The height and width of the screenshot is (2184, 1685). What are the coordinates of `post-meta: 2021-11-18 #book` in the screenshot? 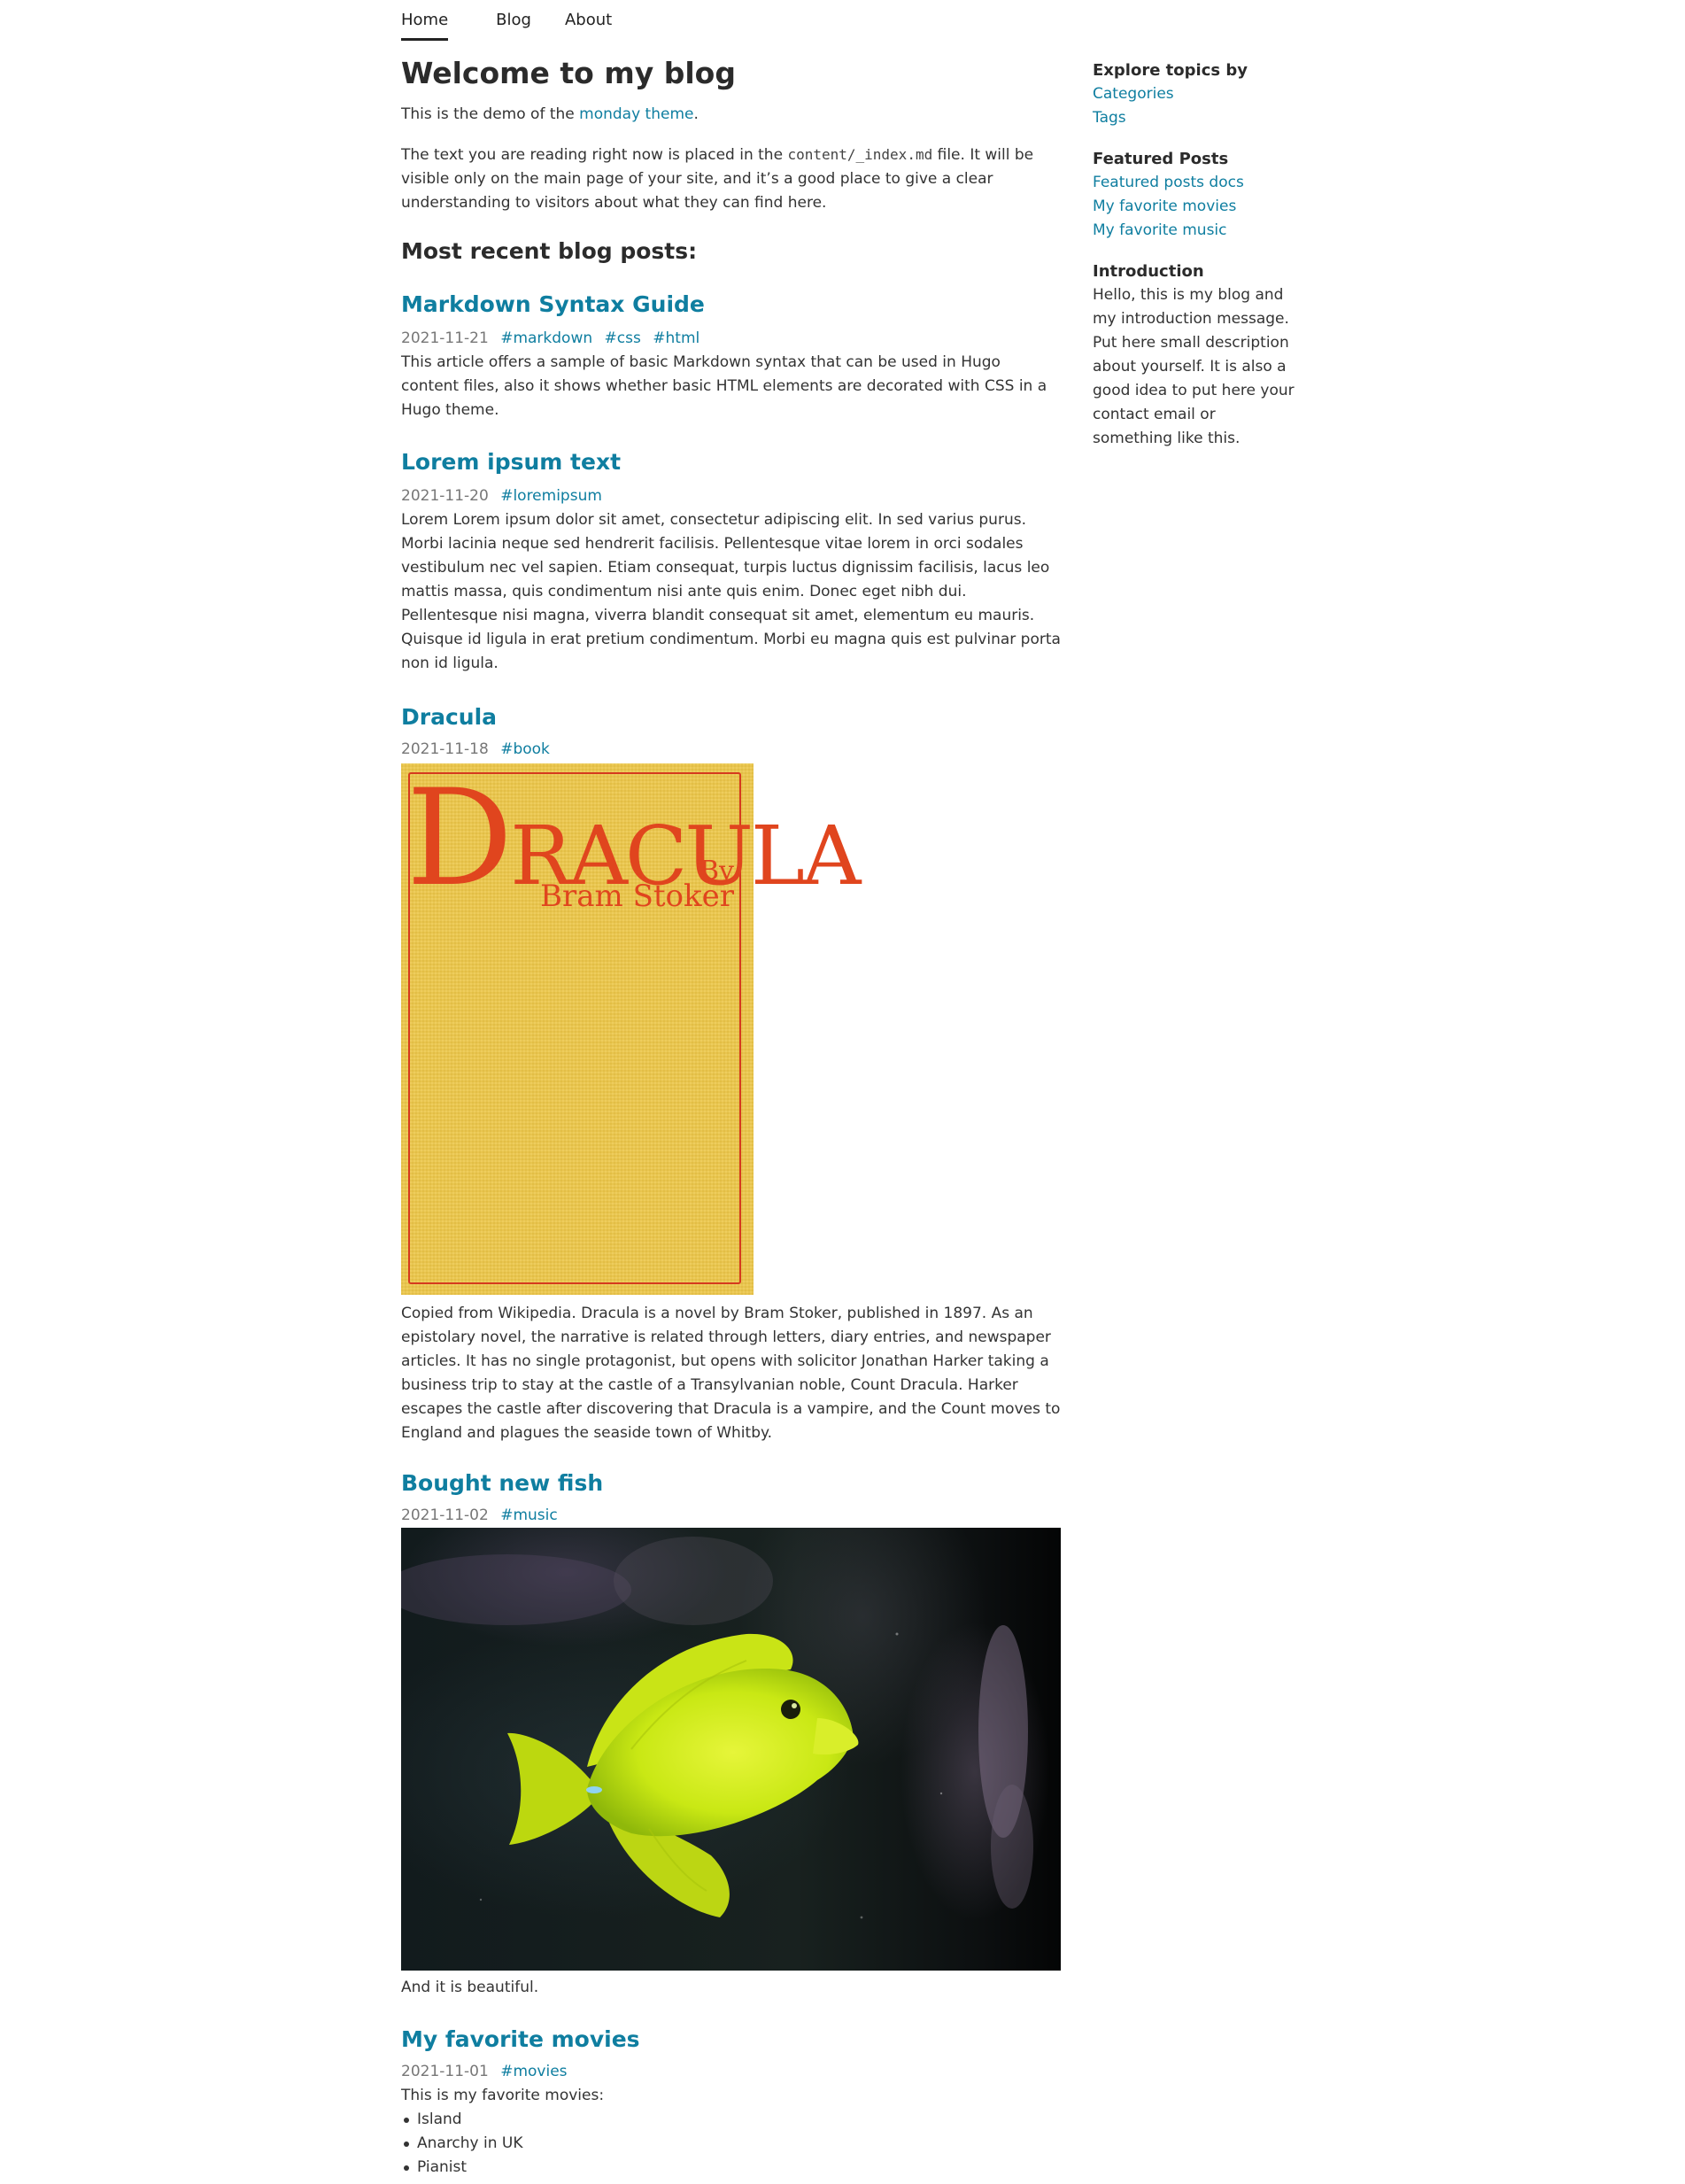 It's located at (731, 750).